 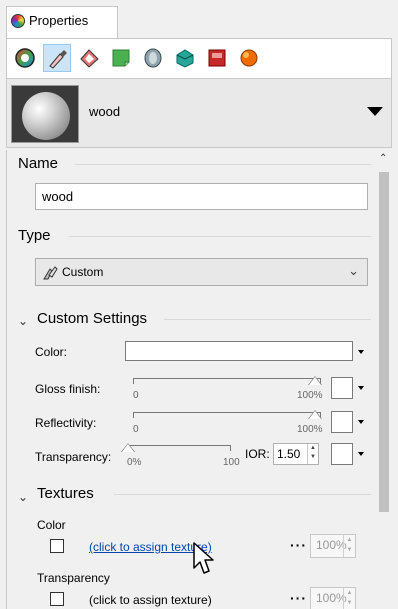 What do you see at coordinates (310, 429) in the screenshot?
I see `reflectivity-max-label: 100%` at bounding box center [310, 429].